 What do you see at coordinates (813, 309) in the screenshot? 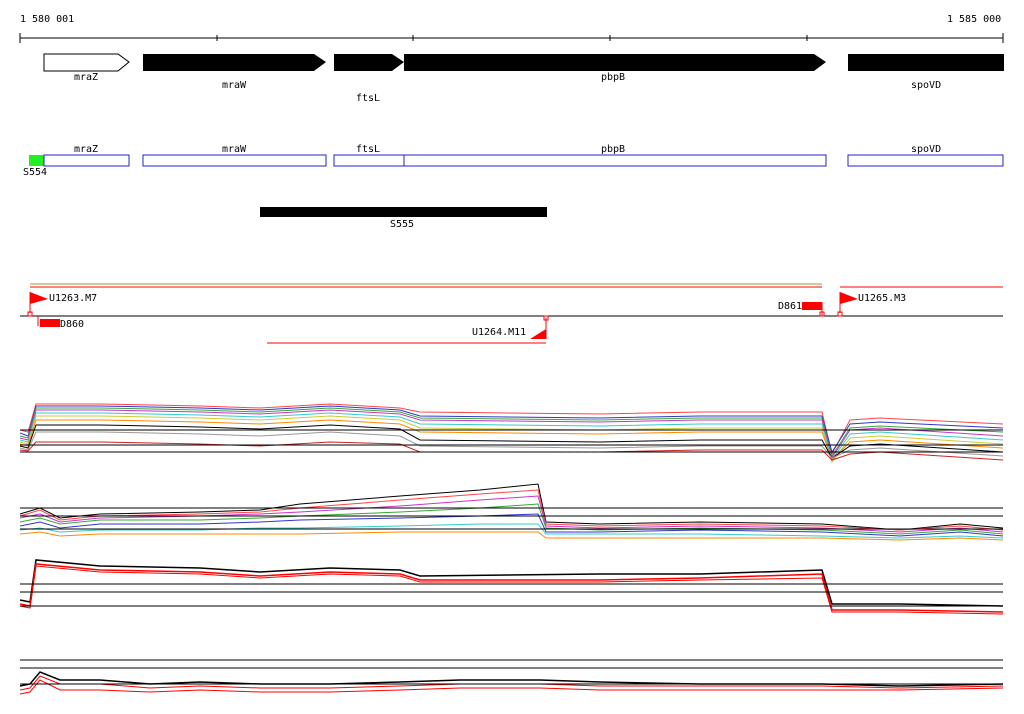
I see `d861-marker` at bounding box center [813, 309].